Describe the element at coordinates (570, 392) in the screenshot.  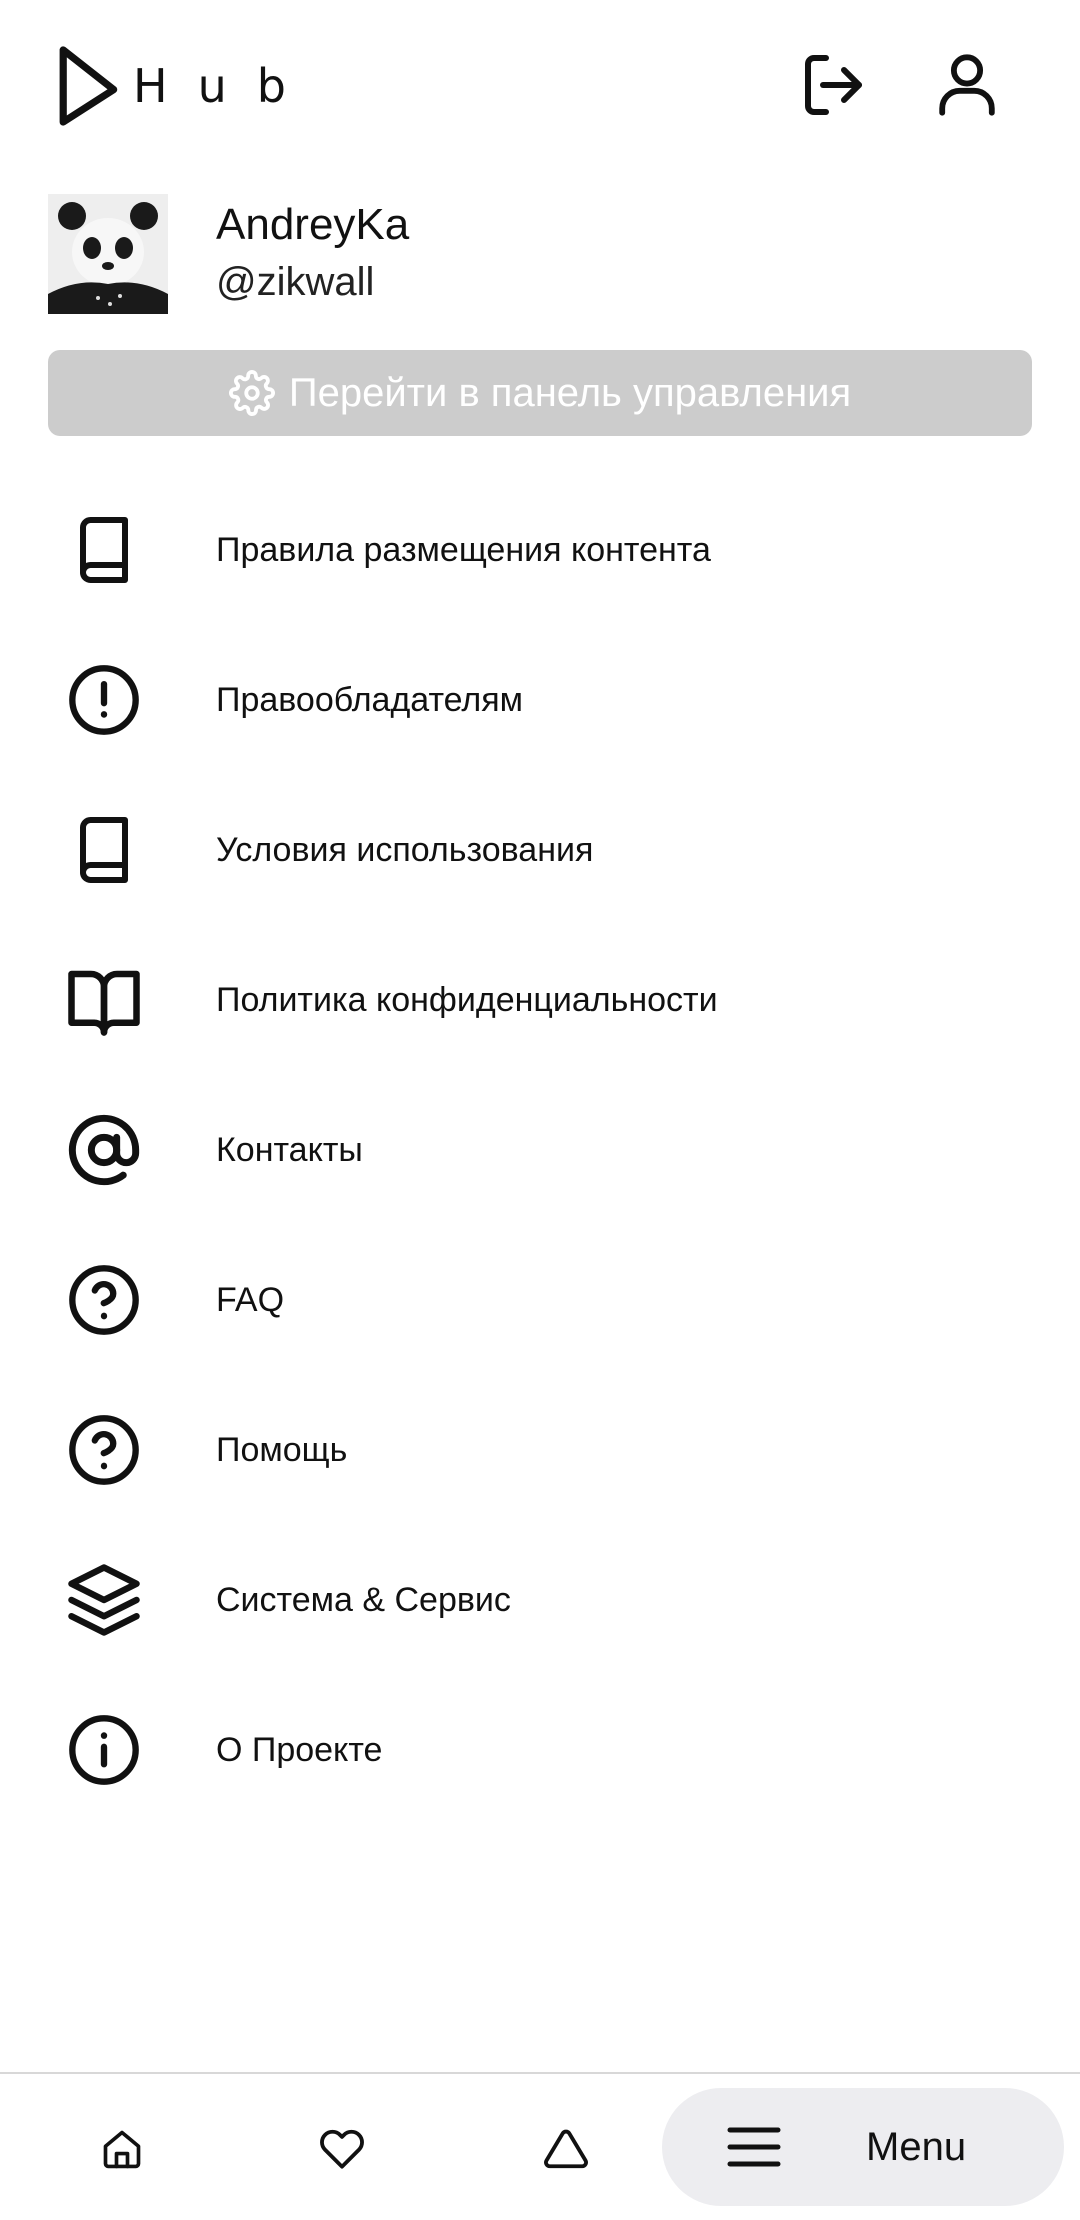
I see `control-panel-label: Перейти в панель управления` at that location.